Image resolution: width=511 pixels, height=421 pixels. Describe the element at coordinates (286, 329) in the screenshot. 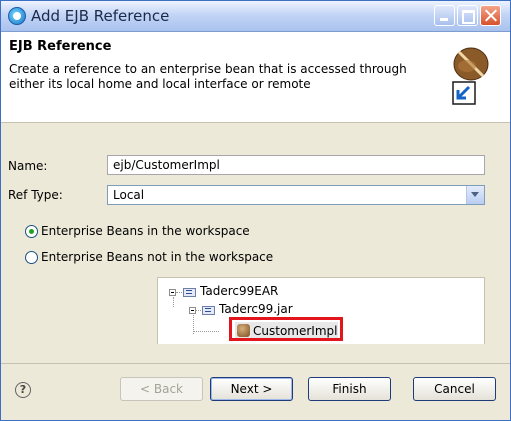

I see `highlight-annotation` at that location.